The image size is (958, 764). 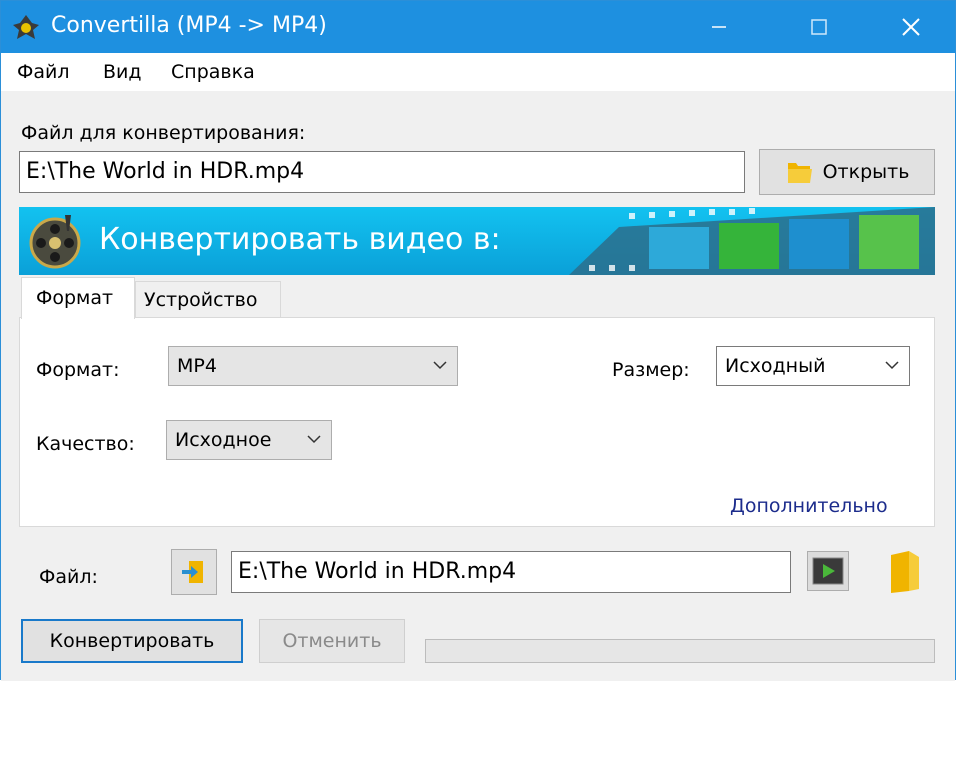 I want to click on open-output-folder-button, so click(x=905, y=572).